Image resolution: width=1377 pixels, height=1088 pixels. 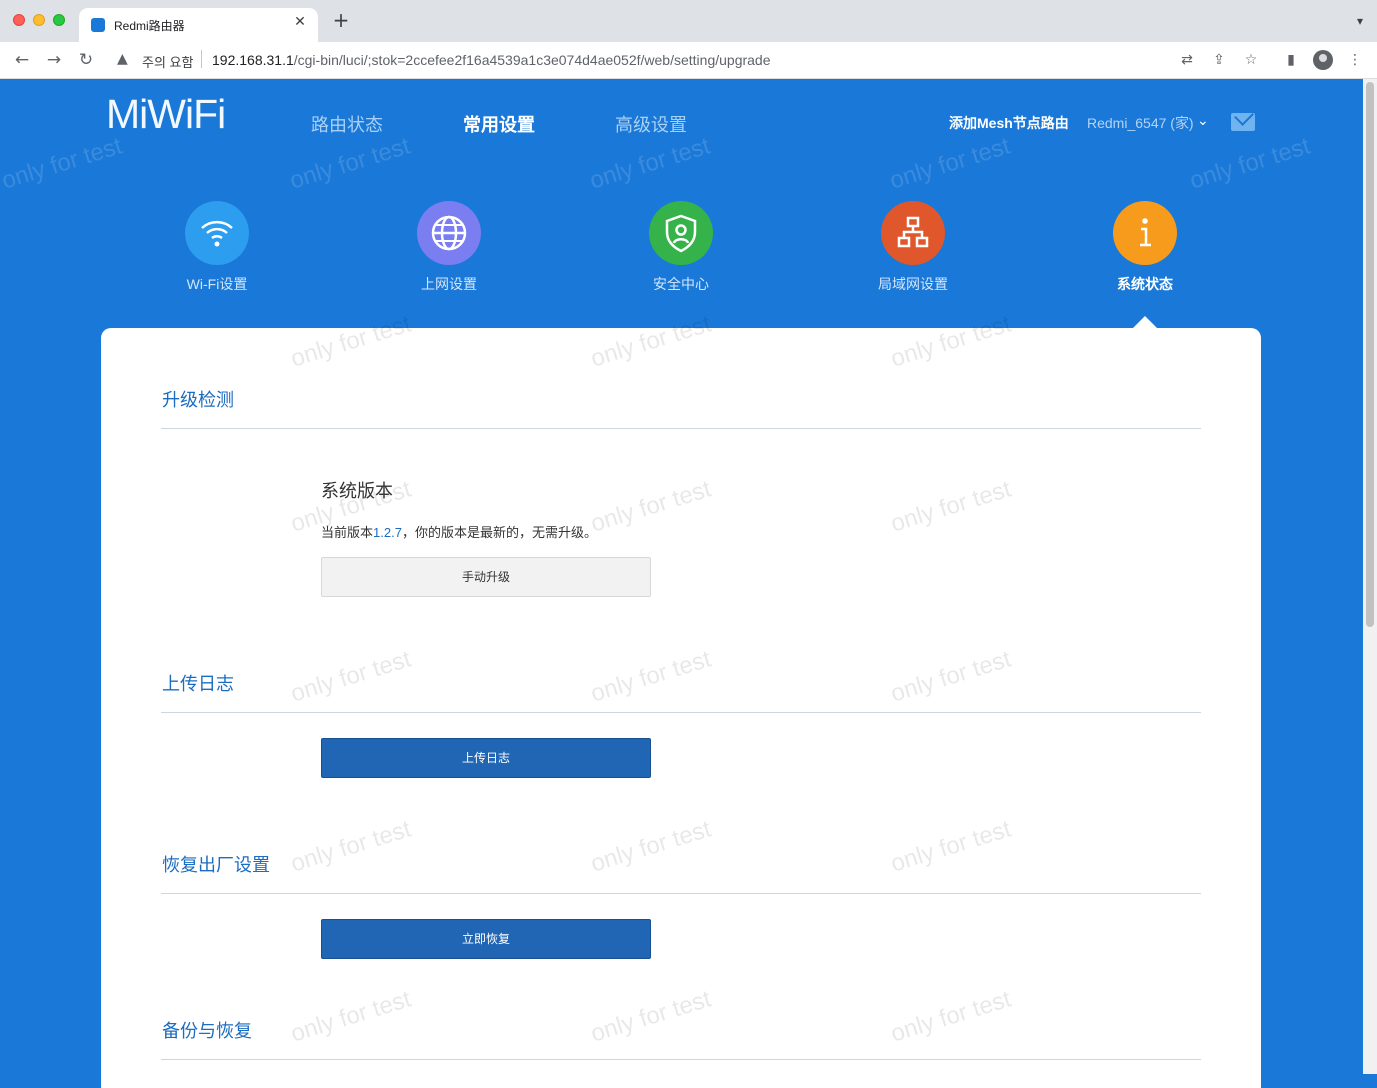 What do you see at coordinates (681, 233) in the screenshot?
I see `shield-icon` at bounding box center [681, 233].